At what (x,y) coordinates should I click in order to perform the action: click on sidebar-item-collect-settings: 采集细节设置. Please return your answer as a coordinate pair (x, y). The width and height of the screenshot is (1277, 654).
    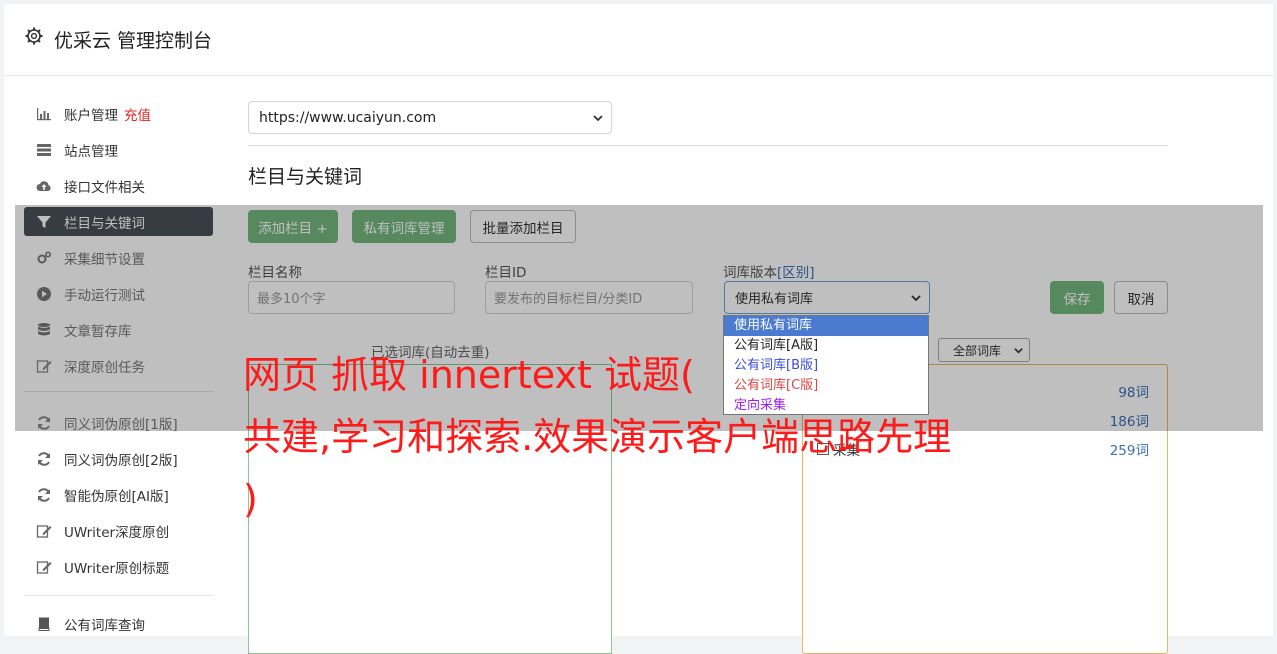
    Looking at the image, I should click on (118, 257).